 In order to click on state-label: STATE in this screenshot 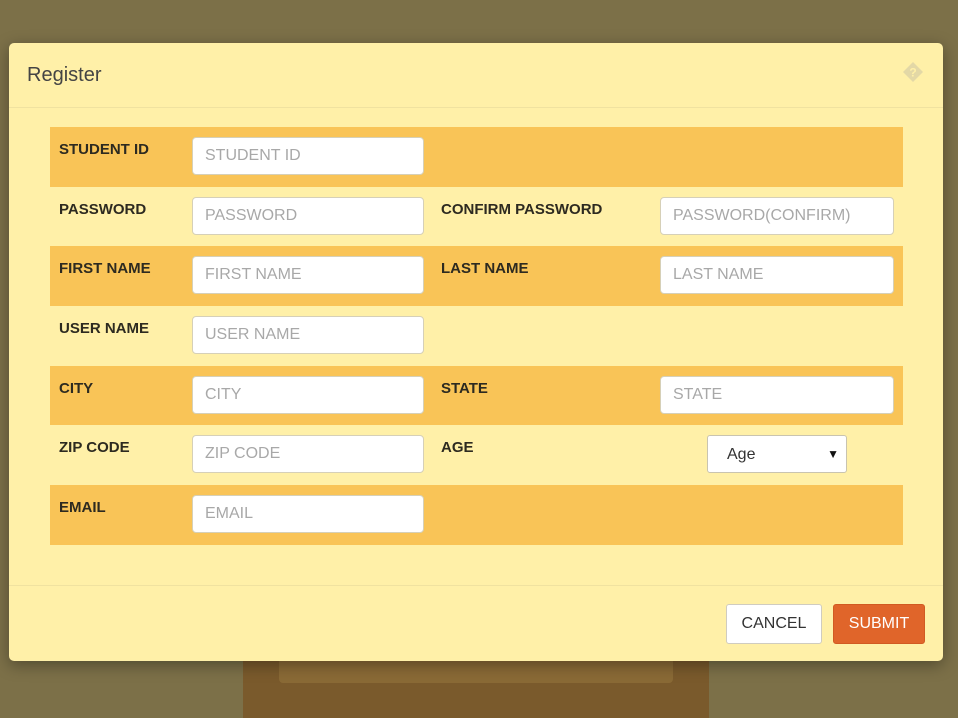, I will do `click(464, 388)`.